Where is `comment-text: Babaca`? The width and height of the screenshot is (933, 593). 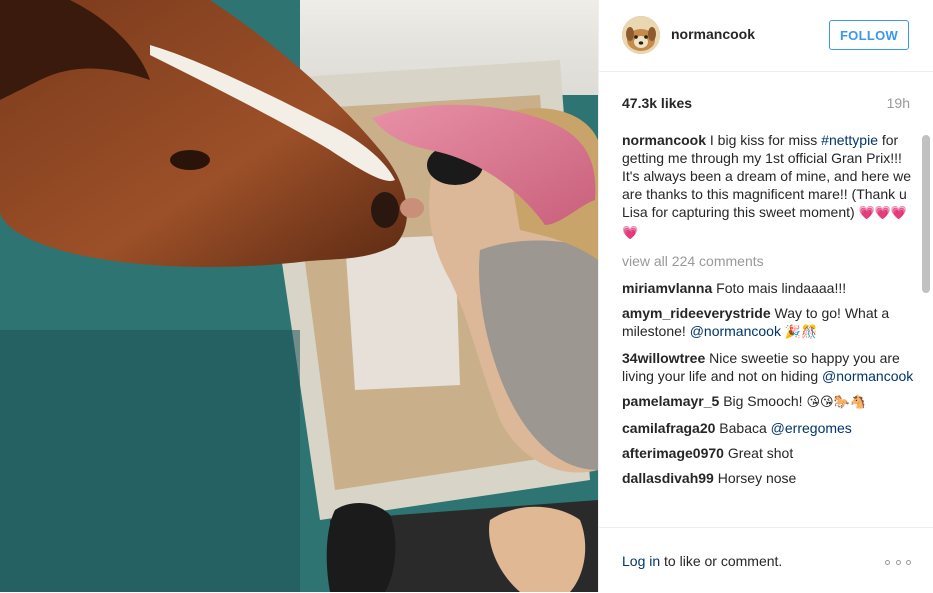
comment-text: Babaca is located at coordinates (745, 428).